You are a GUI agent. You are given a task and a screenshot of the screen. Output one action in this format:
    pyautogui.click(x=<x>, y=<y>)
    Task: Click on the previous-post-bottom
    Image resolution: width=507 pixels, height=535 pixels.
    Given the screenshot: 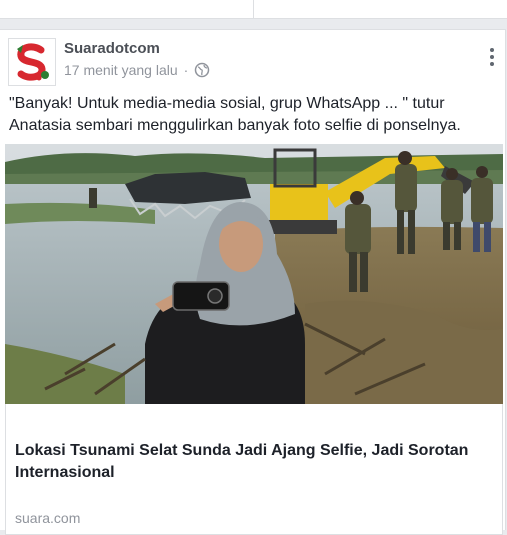 What is the action you would take?
    pyautogui.click(x=253, y=9)
    